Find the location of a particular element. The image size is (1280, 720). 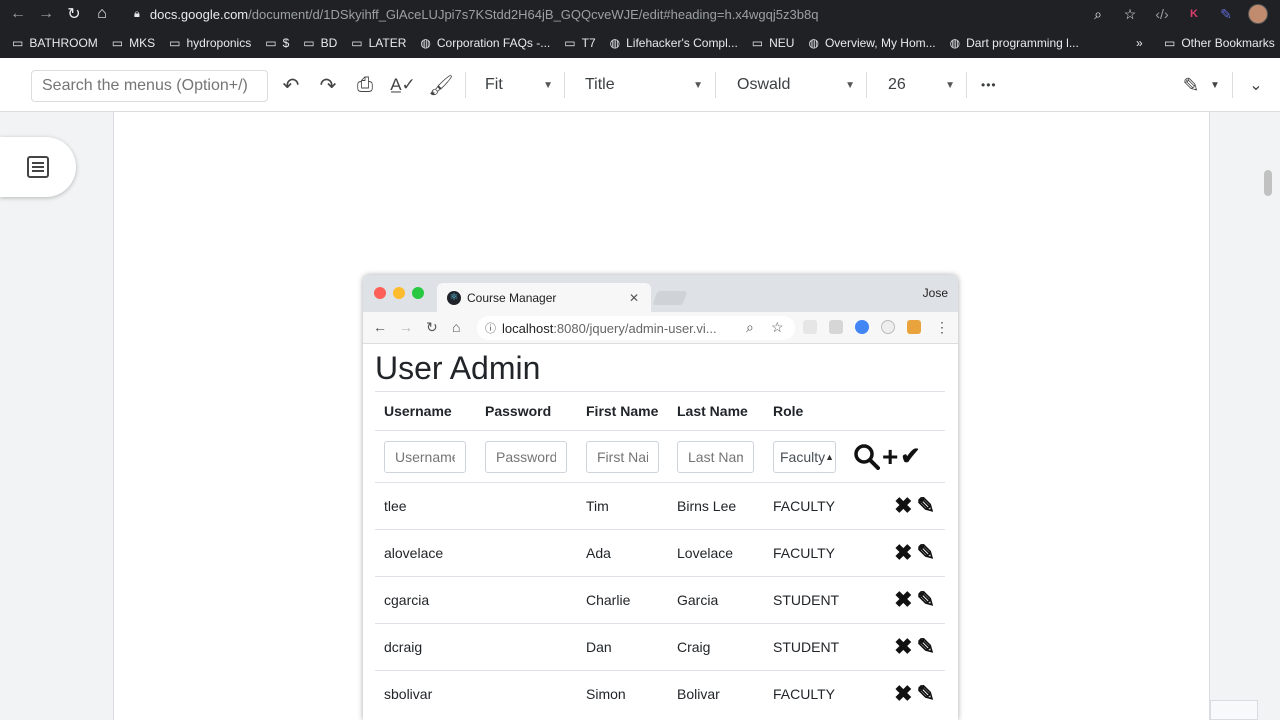

bookmark-item: ▭ hydroponics is located at coordinates (210, 43).